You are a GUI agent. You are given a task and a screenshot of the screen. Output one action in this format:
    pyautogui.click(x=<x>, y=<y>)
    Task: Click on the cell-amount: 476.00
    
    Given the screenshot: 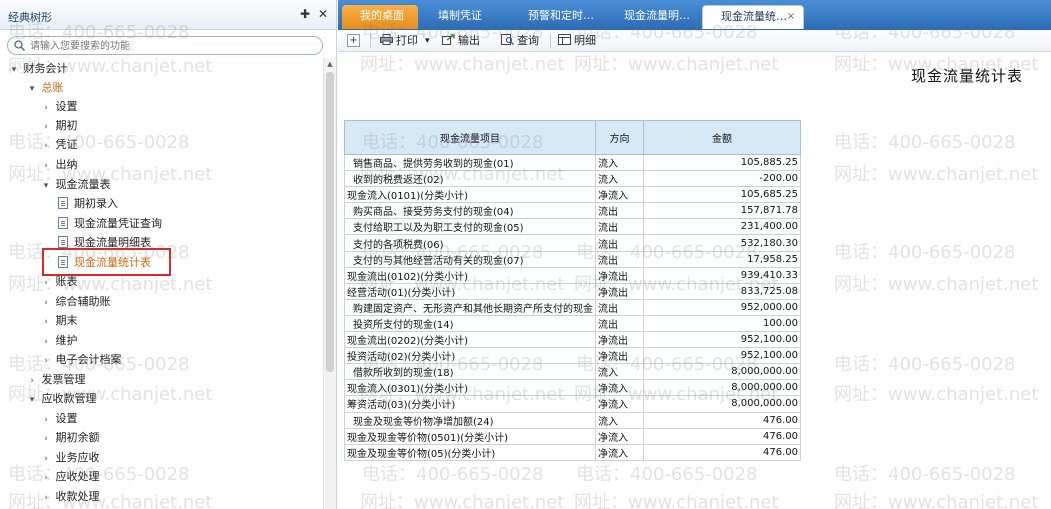 What is the action you would take?
    pyautogui.click(x=722, y=436)
    